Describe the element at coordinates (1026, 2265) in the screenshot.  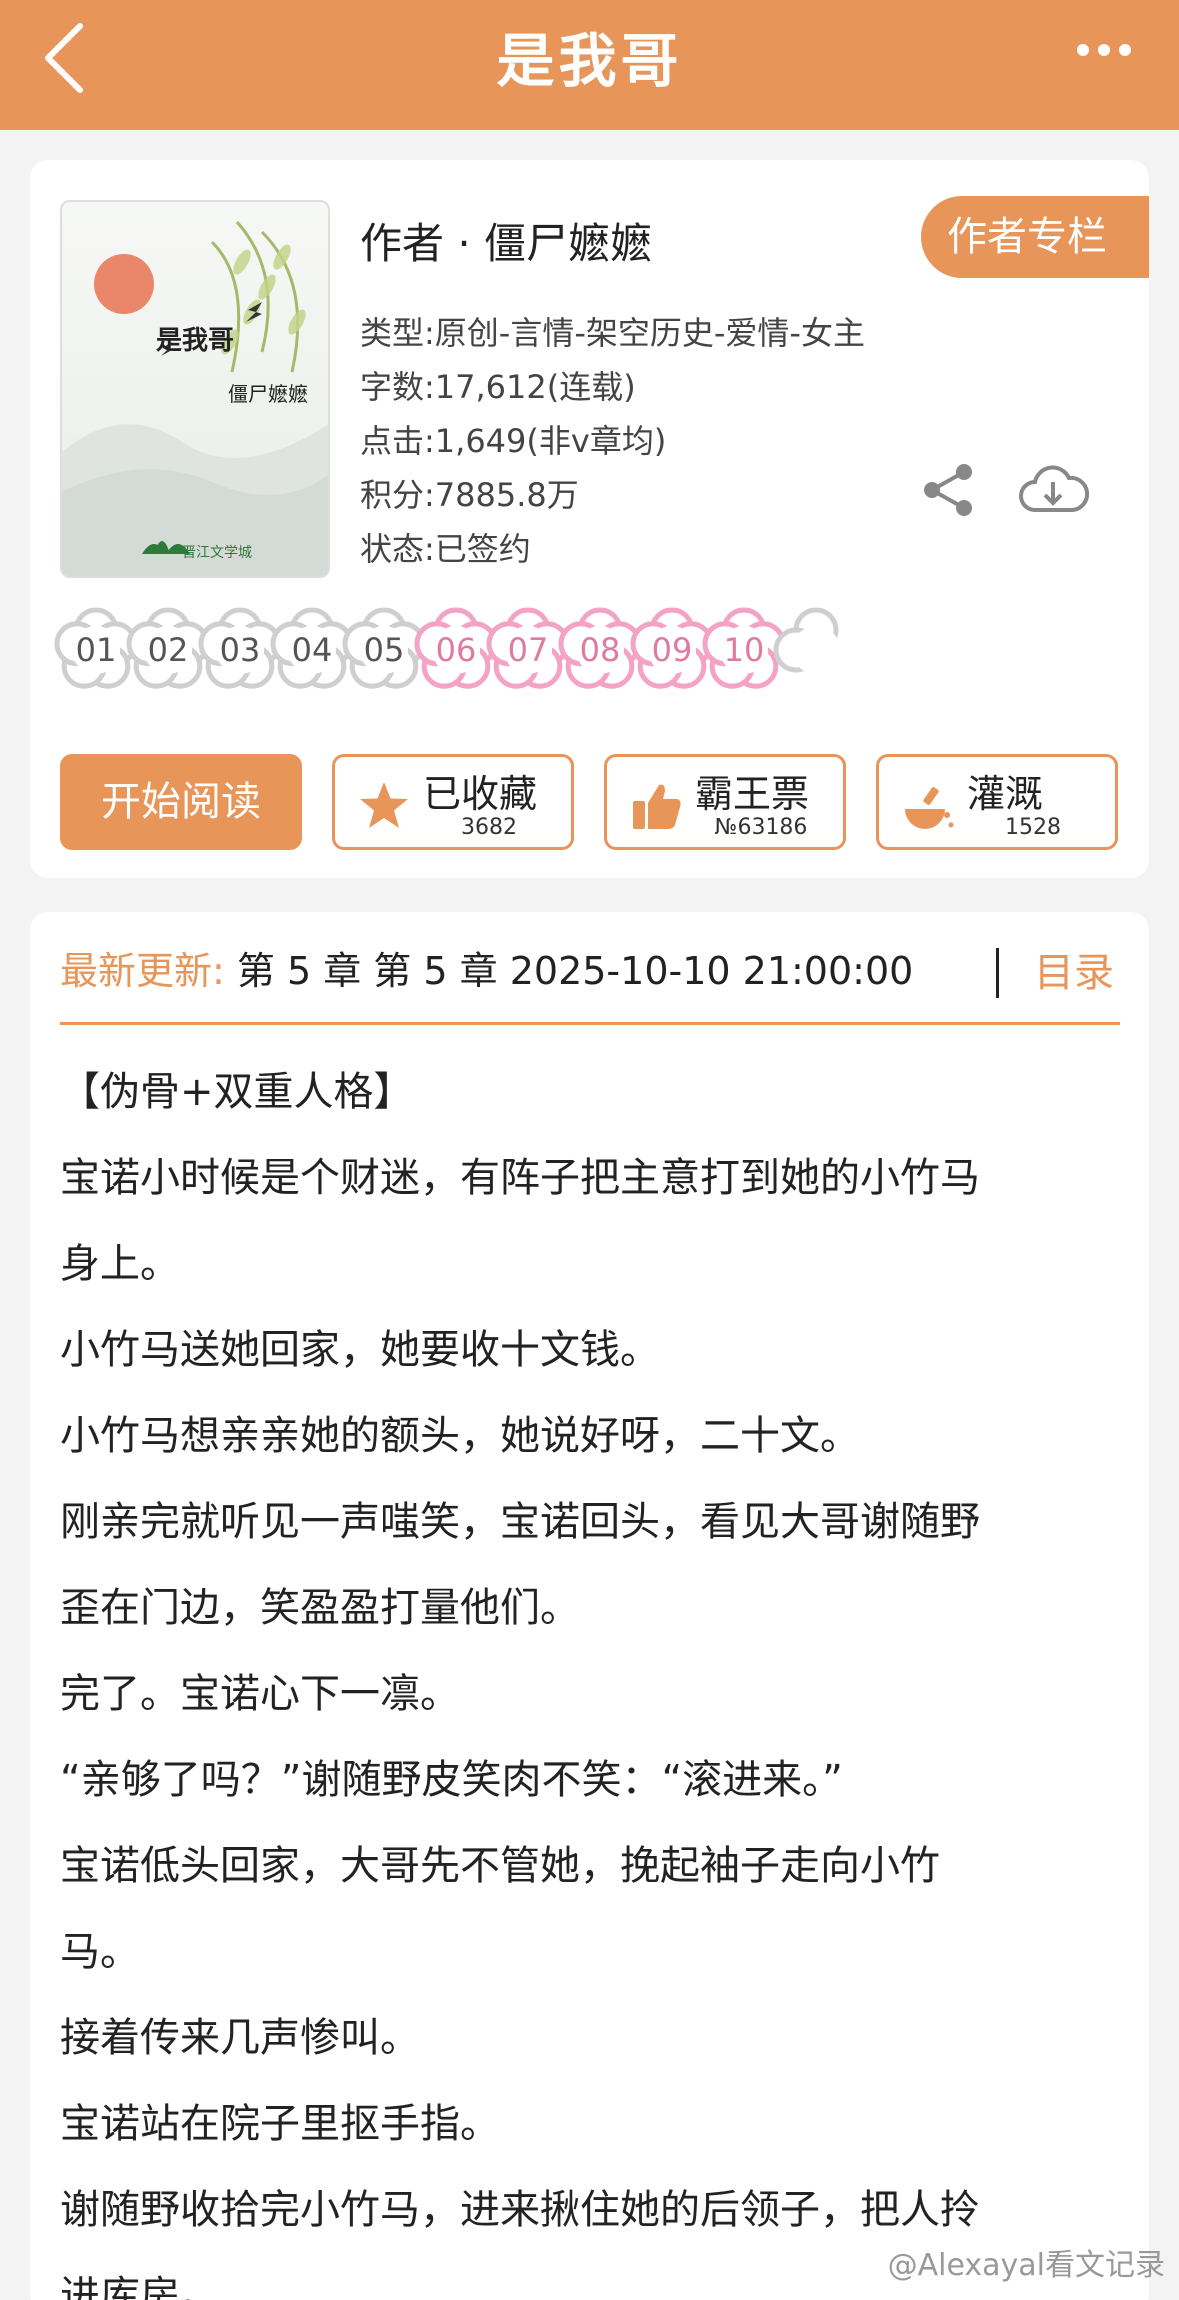
I see `watermark: @Alexayal看文记录` at that location.